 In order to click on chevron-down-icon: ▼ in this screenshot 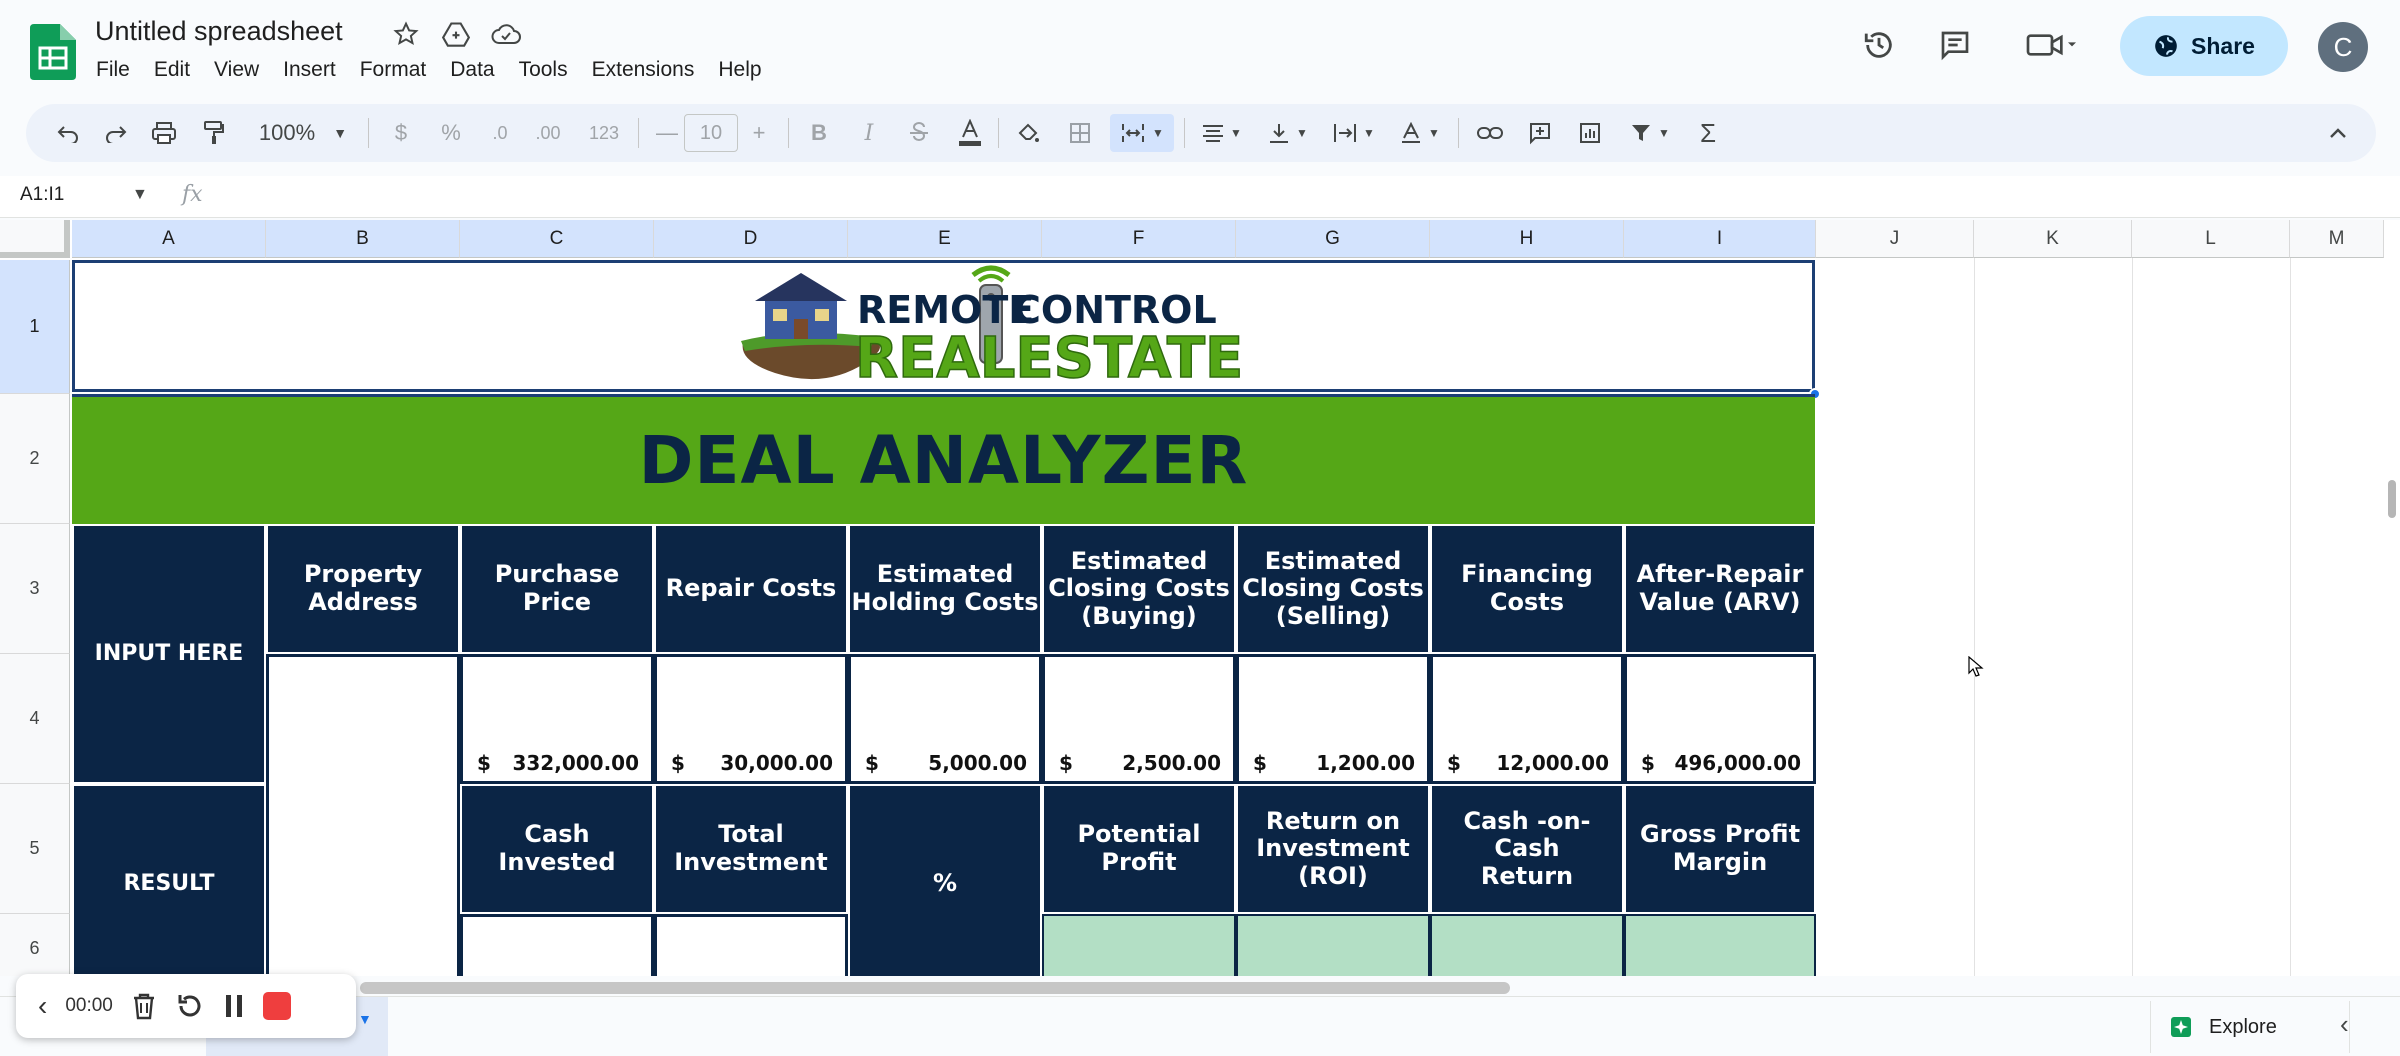, I will do `click(140, 195)`.